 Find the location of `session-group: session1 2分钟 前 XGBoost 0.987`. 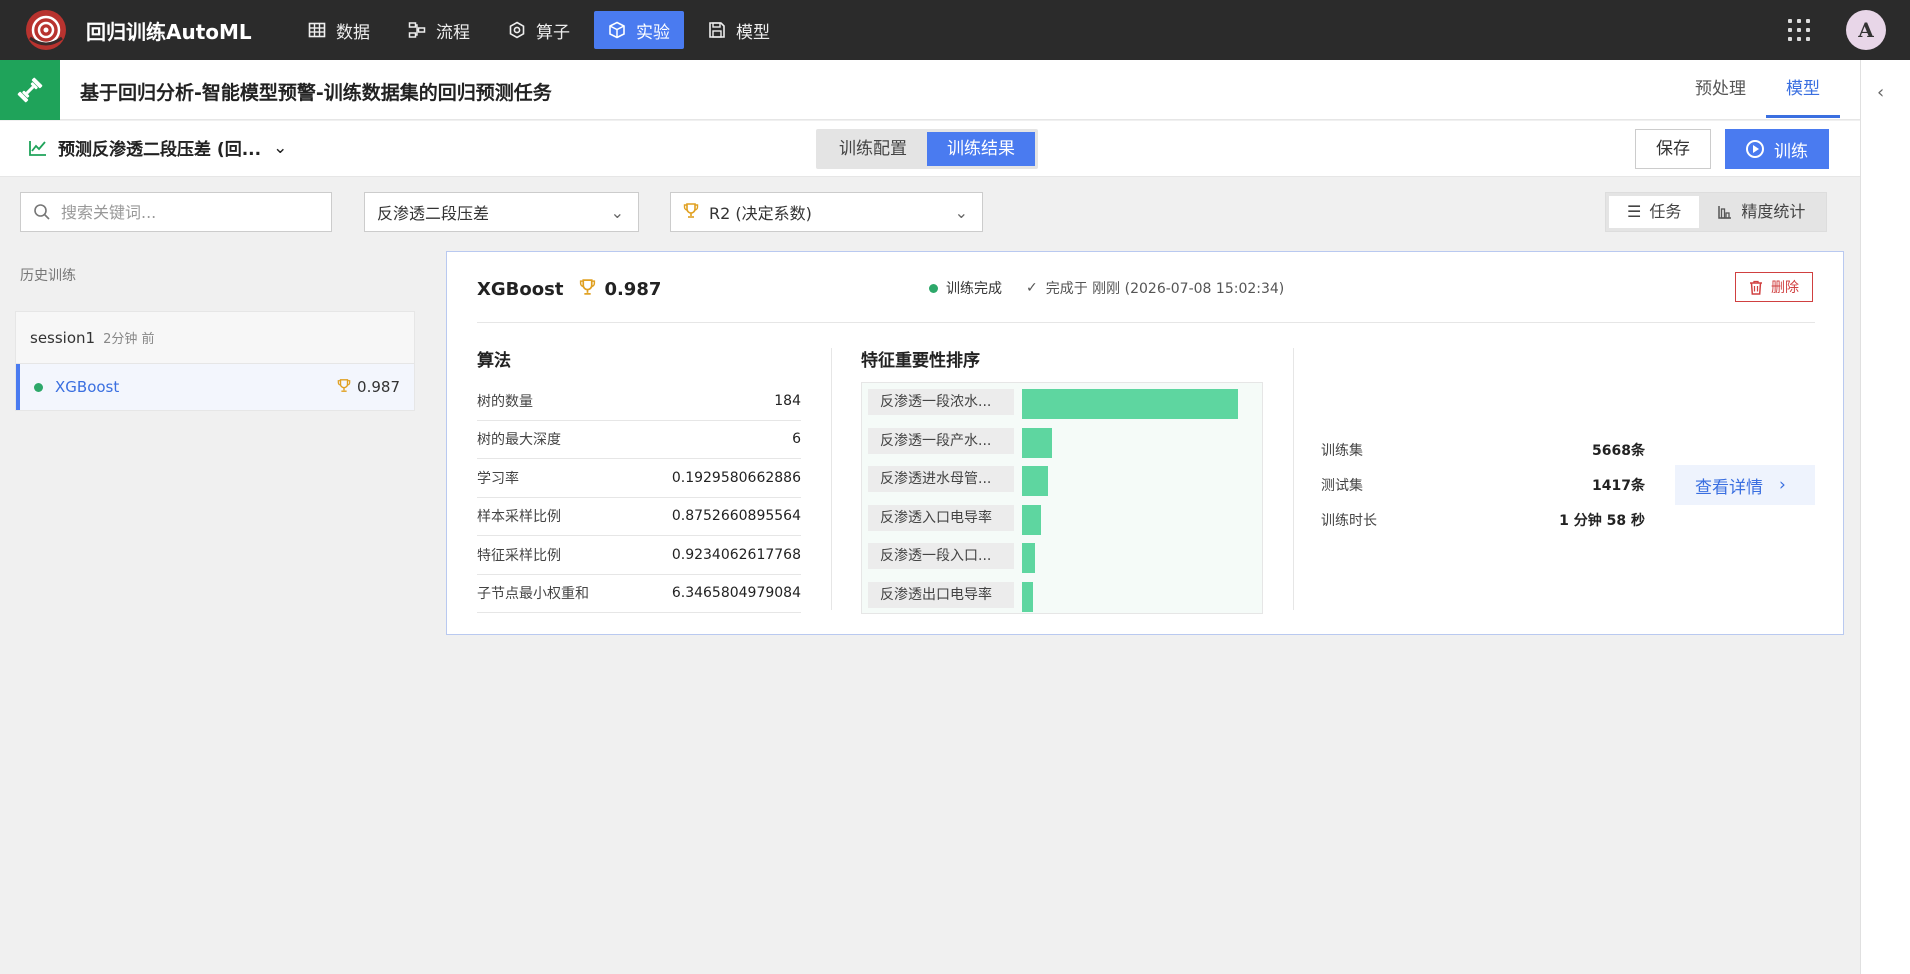

session-group: session1 2分钟 前 XGBoost 0.987 is located at coordinates (215, 361).